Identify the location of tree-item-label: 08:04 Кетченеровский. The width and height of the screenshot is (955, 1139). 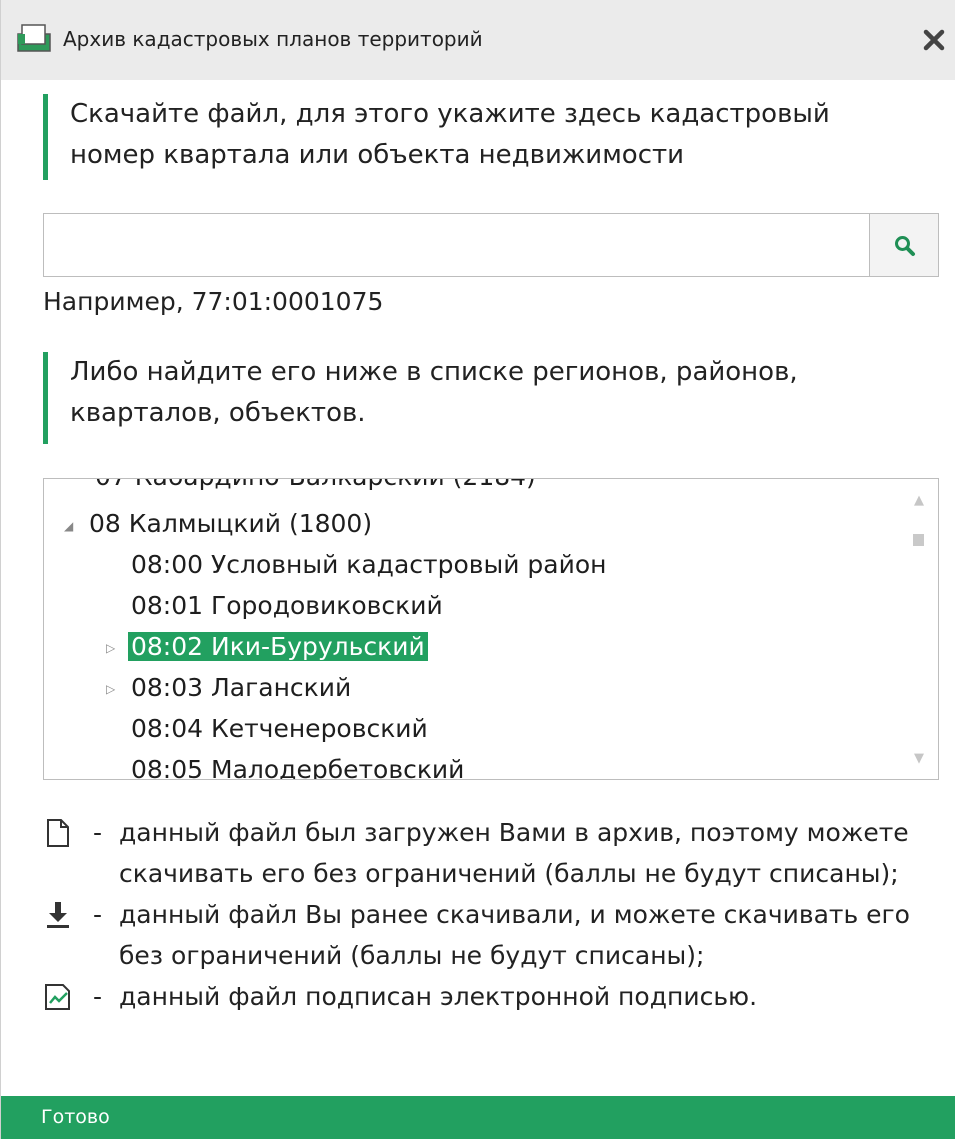
(279, 728).